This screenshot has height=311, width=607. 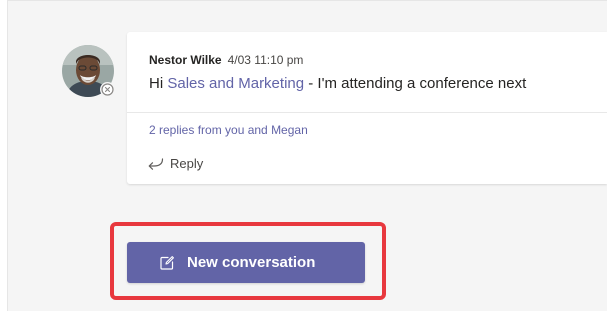 I want to click on message-timestamp: 4/03 11:10 pm, so click(x=265, y=60).